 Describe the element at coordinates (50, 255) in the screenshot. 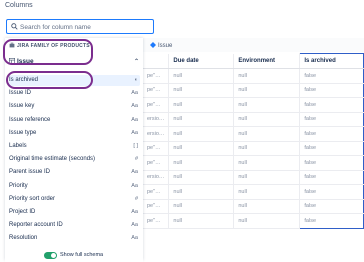

I see `show-full-schema-toggle` at that location.